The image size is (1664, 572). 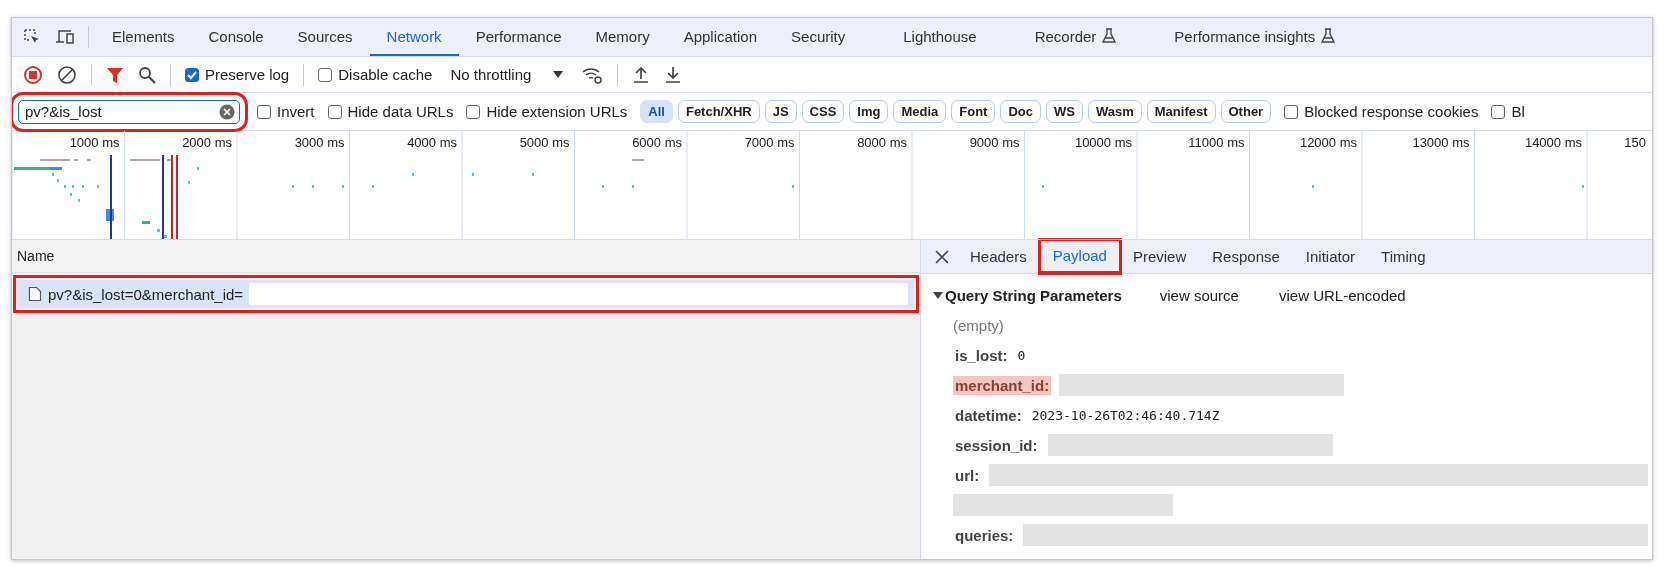 I want to click on param-value: 2023-10-26T02:46:40.714Z, so click(x=1125, y=415).